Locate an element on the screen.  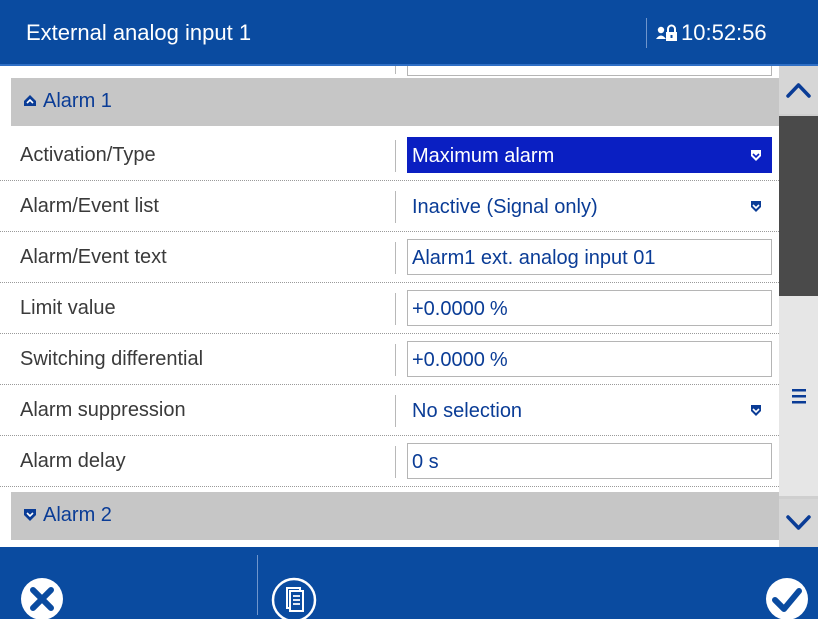
menu-button is located at coordinates (798, 396).